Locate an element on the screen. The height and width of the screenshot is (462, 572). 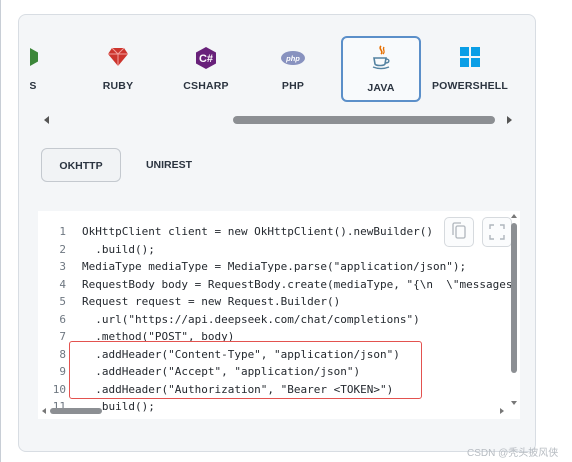
lang-tab-java: JAVA is located at coordinates (381, 69).